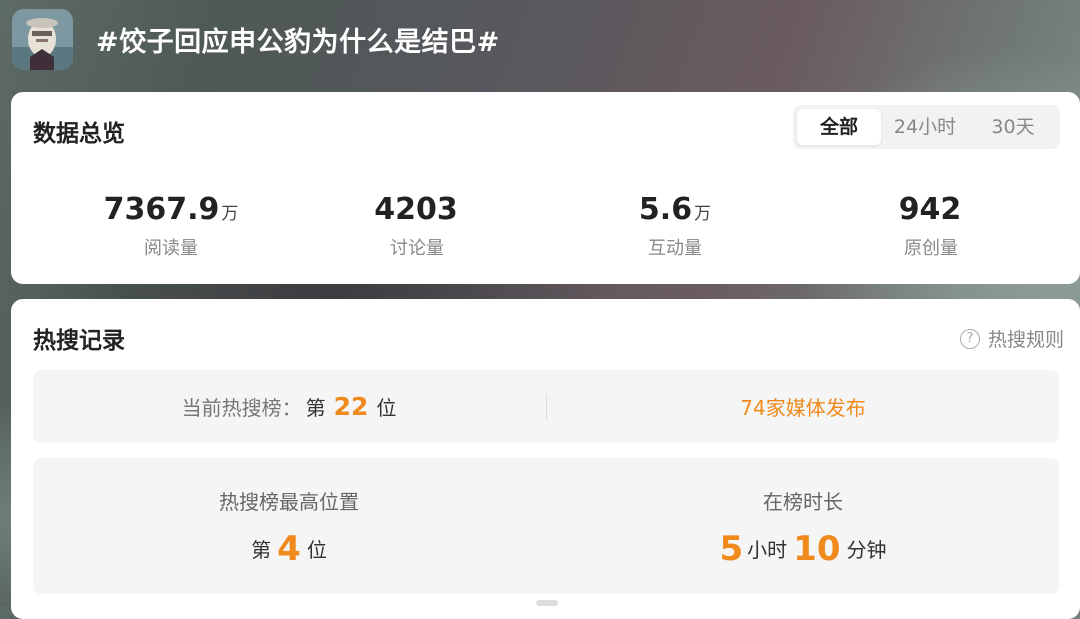 This screenshot has height=619, width=1080. What do you see at coordinates (675, 248) in the screenshot?
I see `stat-interactions-label: 互动量` at bounding box center [675, 248].